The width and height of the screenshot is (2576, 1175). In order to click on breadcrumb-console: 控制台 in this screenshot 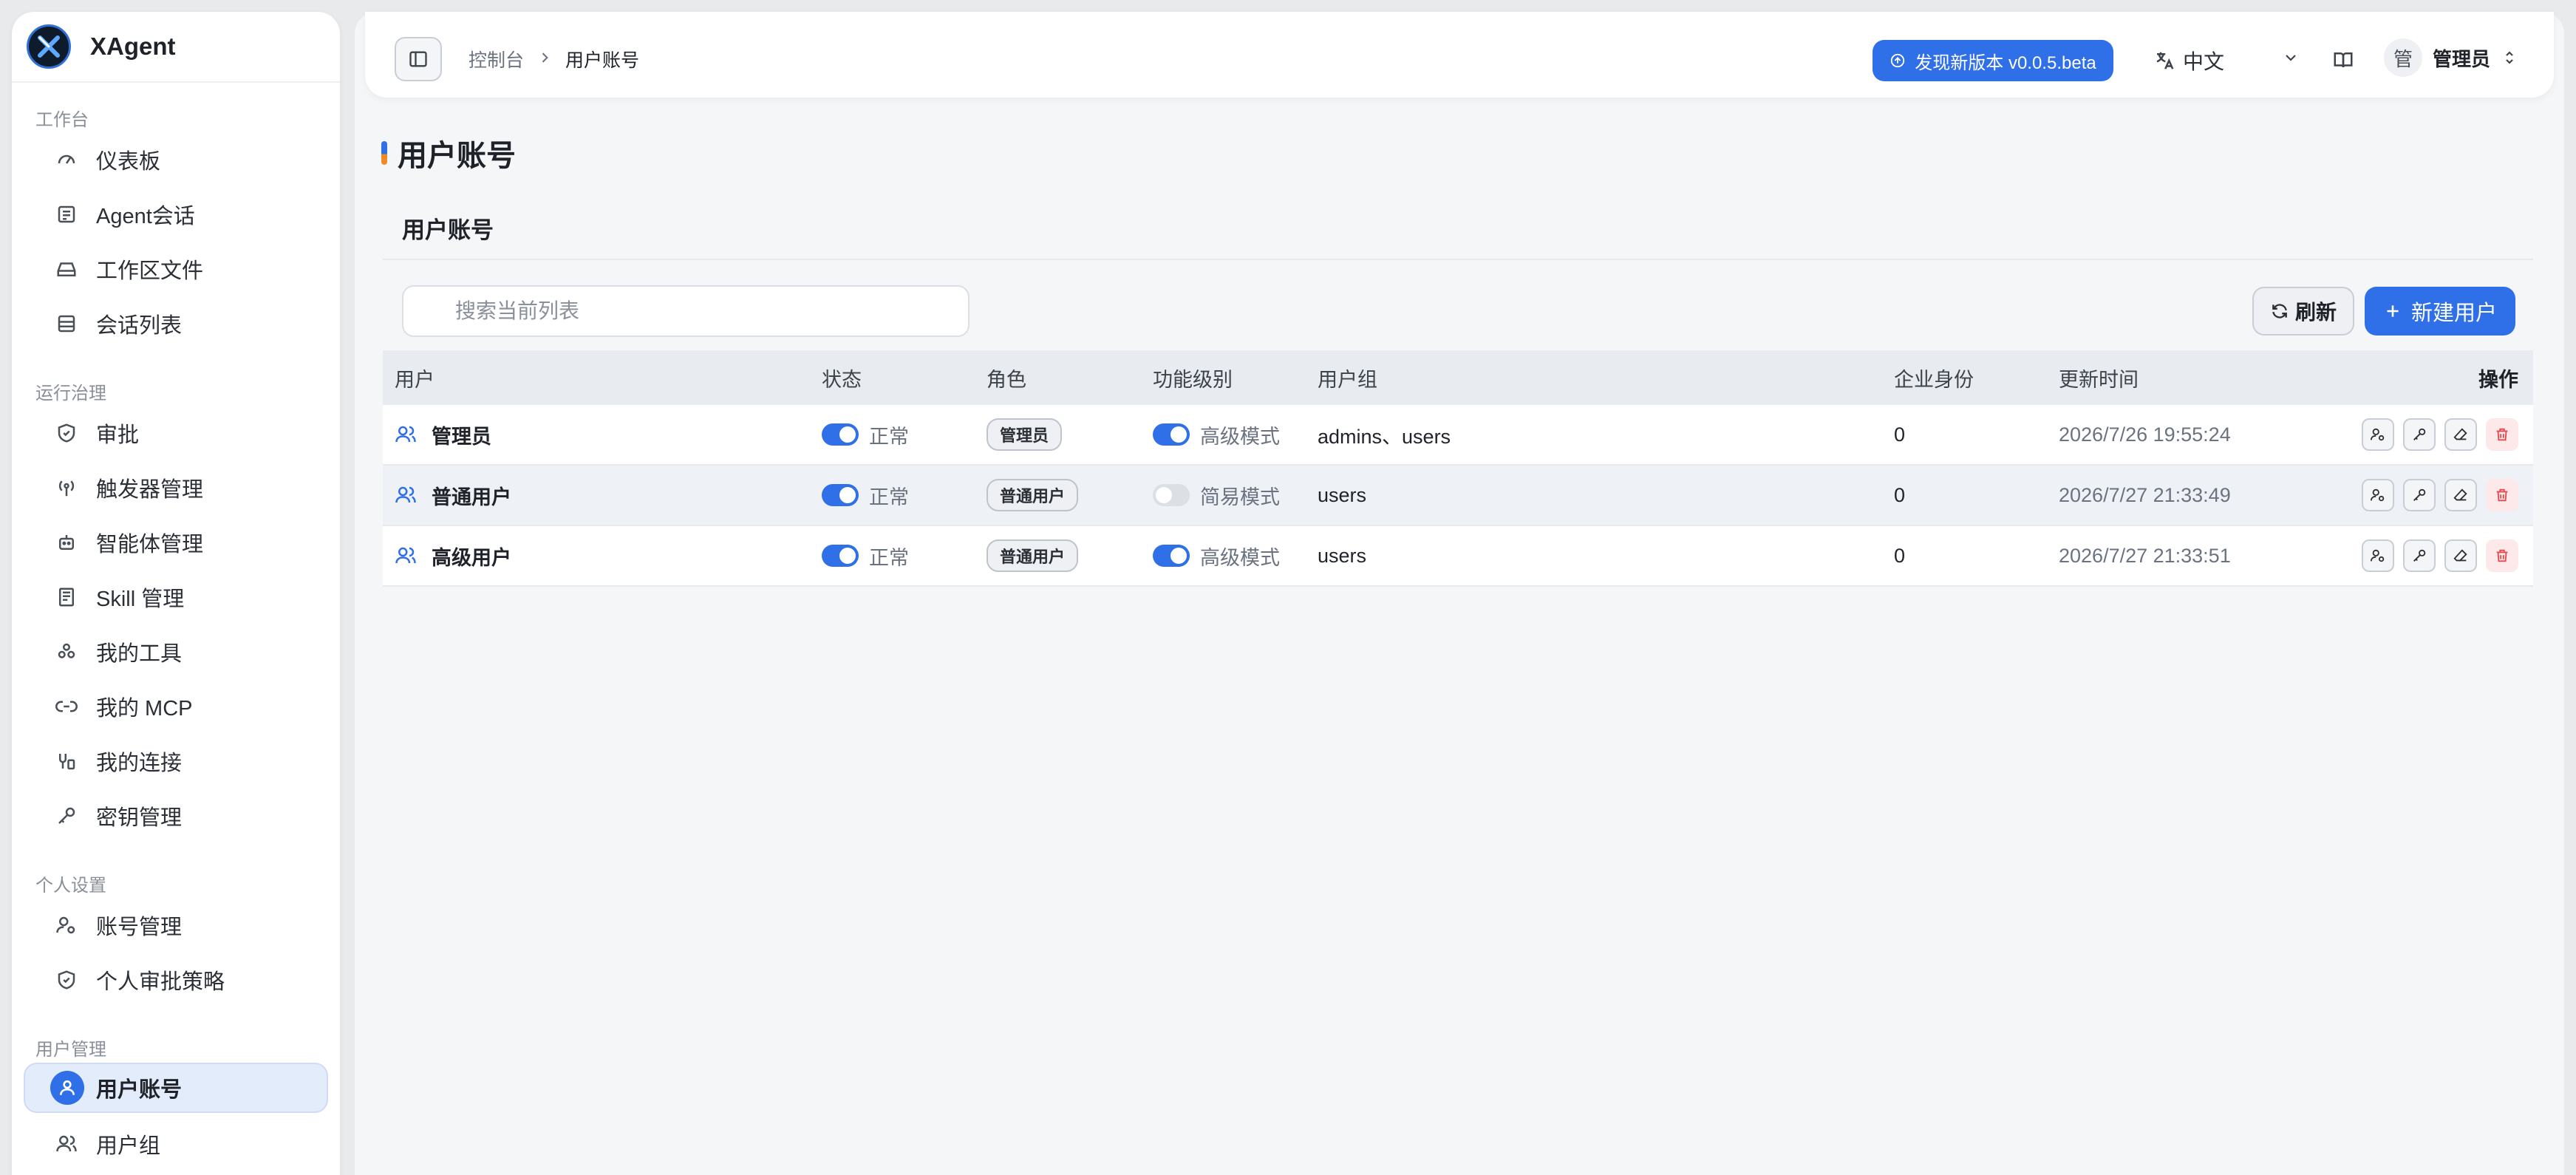, I will do `click(496, 59)`.